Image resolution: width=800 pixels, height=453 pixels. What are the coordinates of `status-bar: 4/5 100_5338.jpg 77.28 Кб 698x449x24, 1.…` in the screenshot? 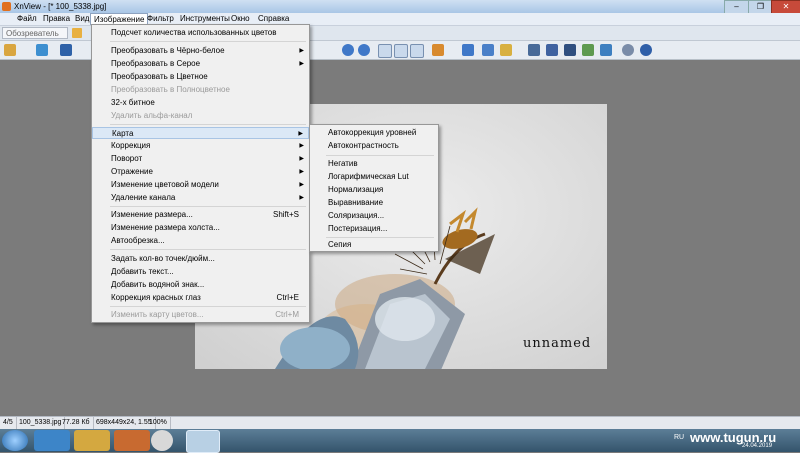 It's located at (400, 422).